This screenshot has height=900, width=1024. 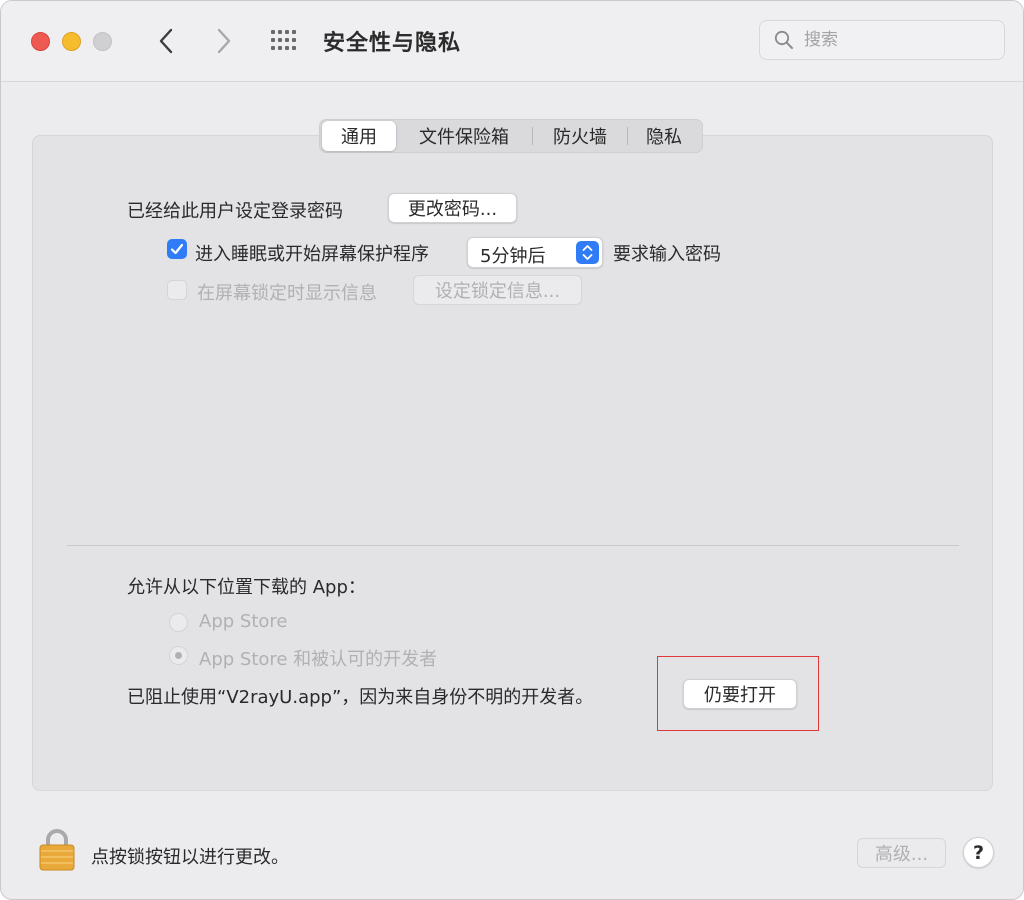 What do you see at coordinates (178, 655) in the screenshot?
I see `radio-app-store-identified` at bounding box center [178, 655].